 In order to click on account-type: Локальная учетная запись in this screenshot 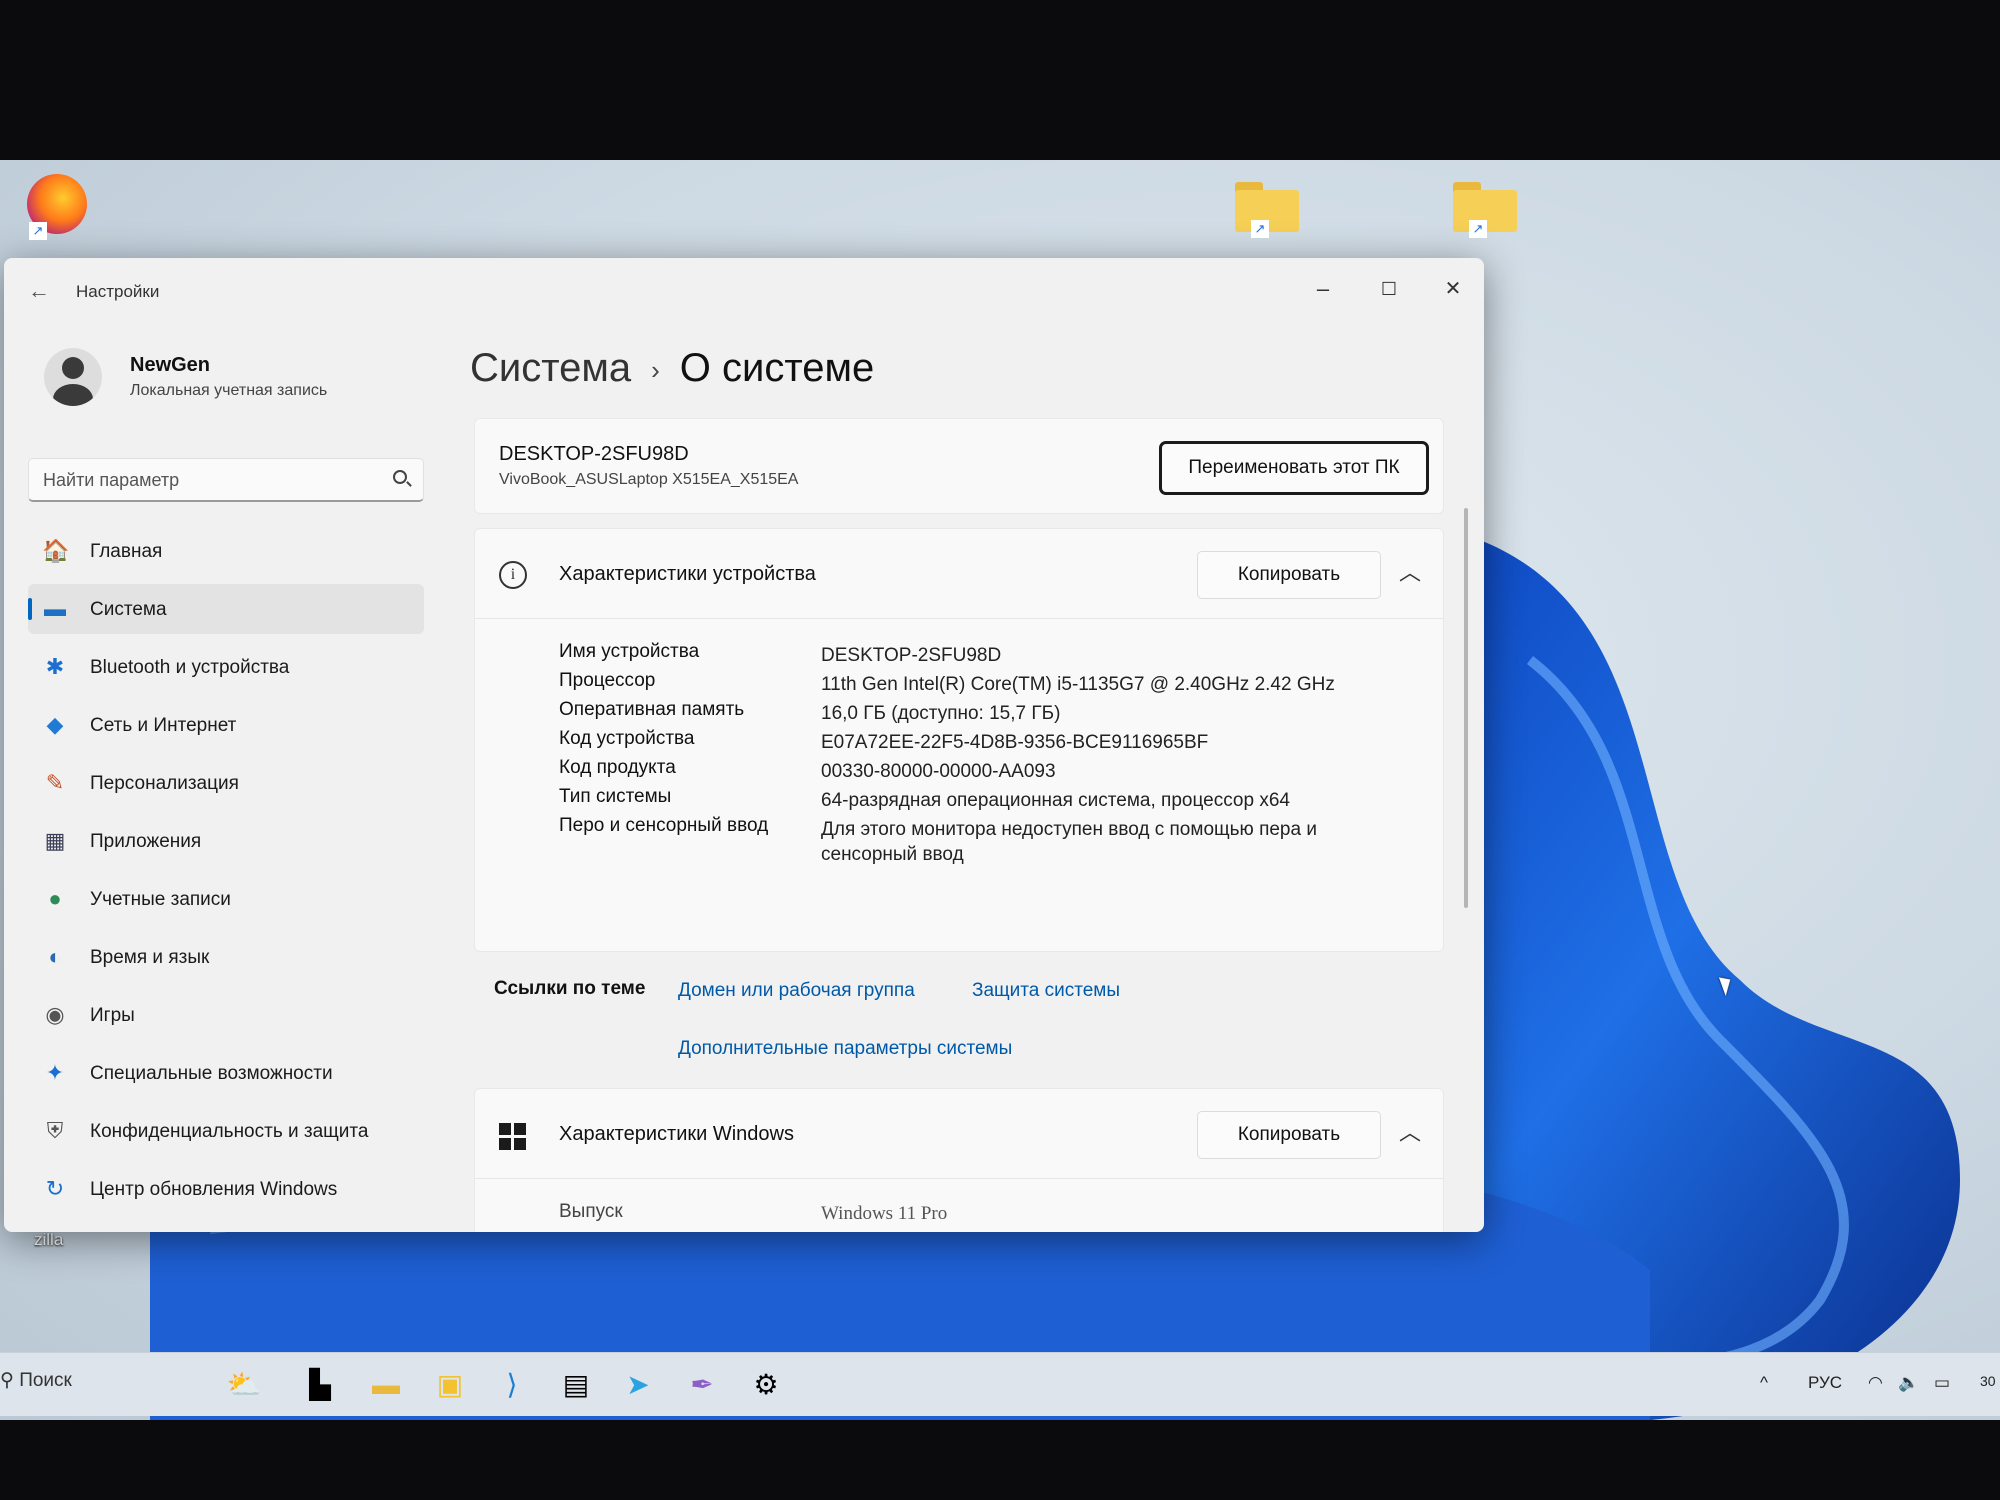, I will do `click(229, 390)`.